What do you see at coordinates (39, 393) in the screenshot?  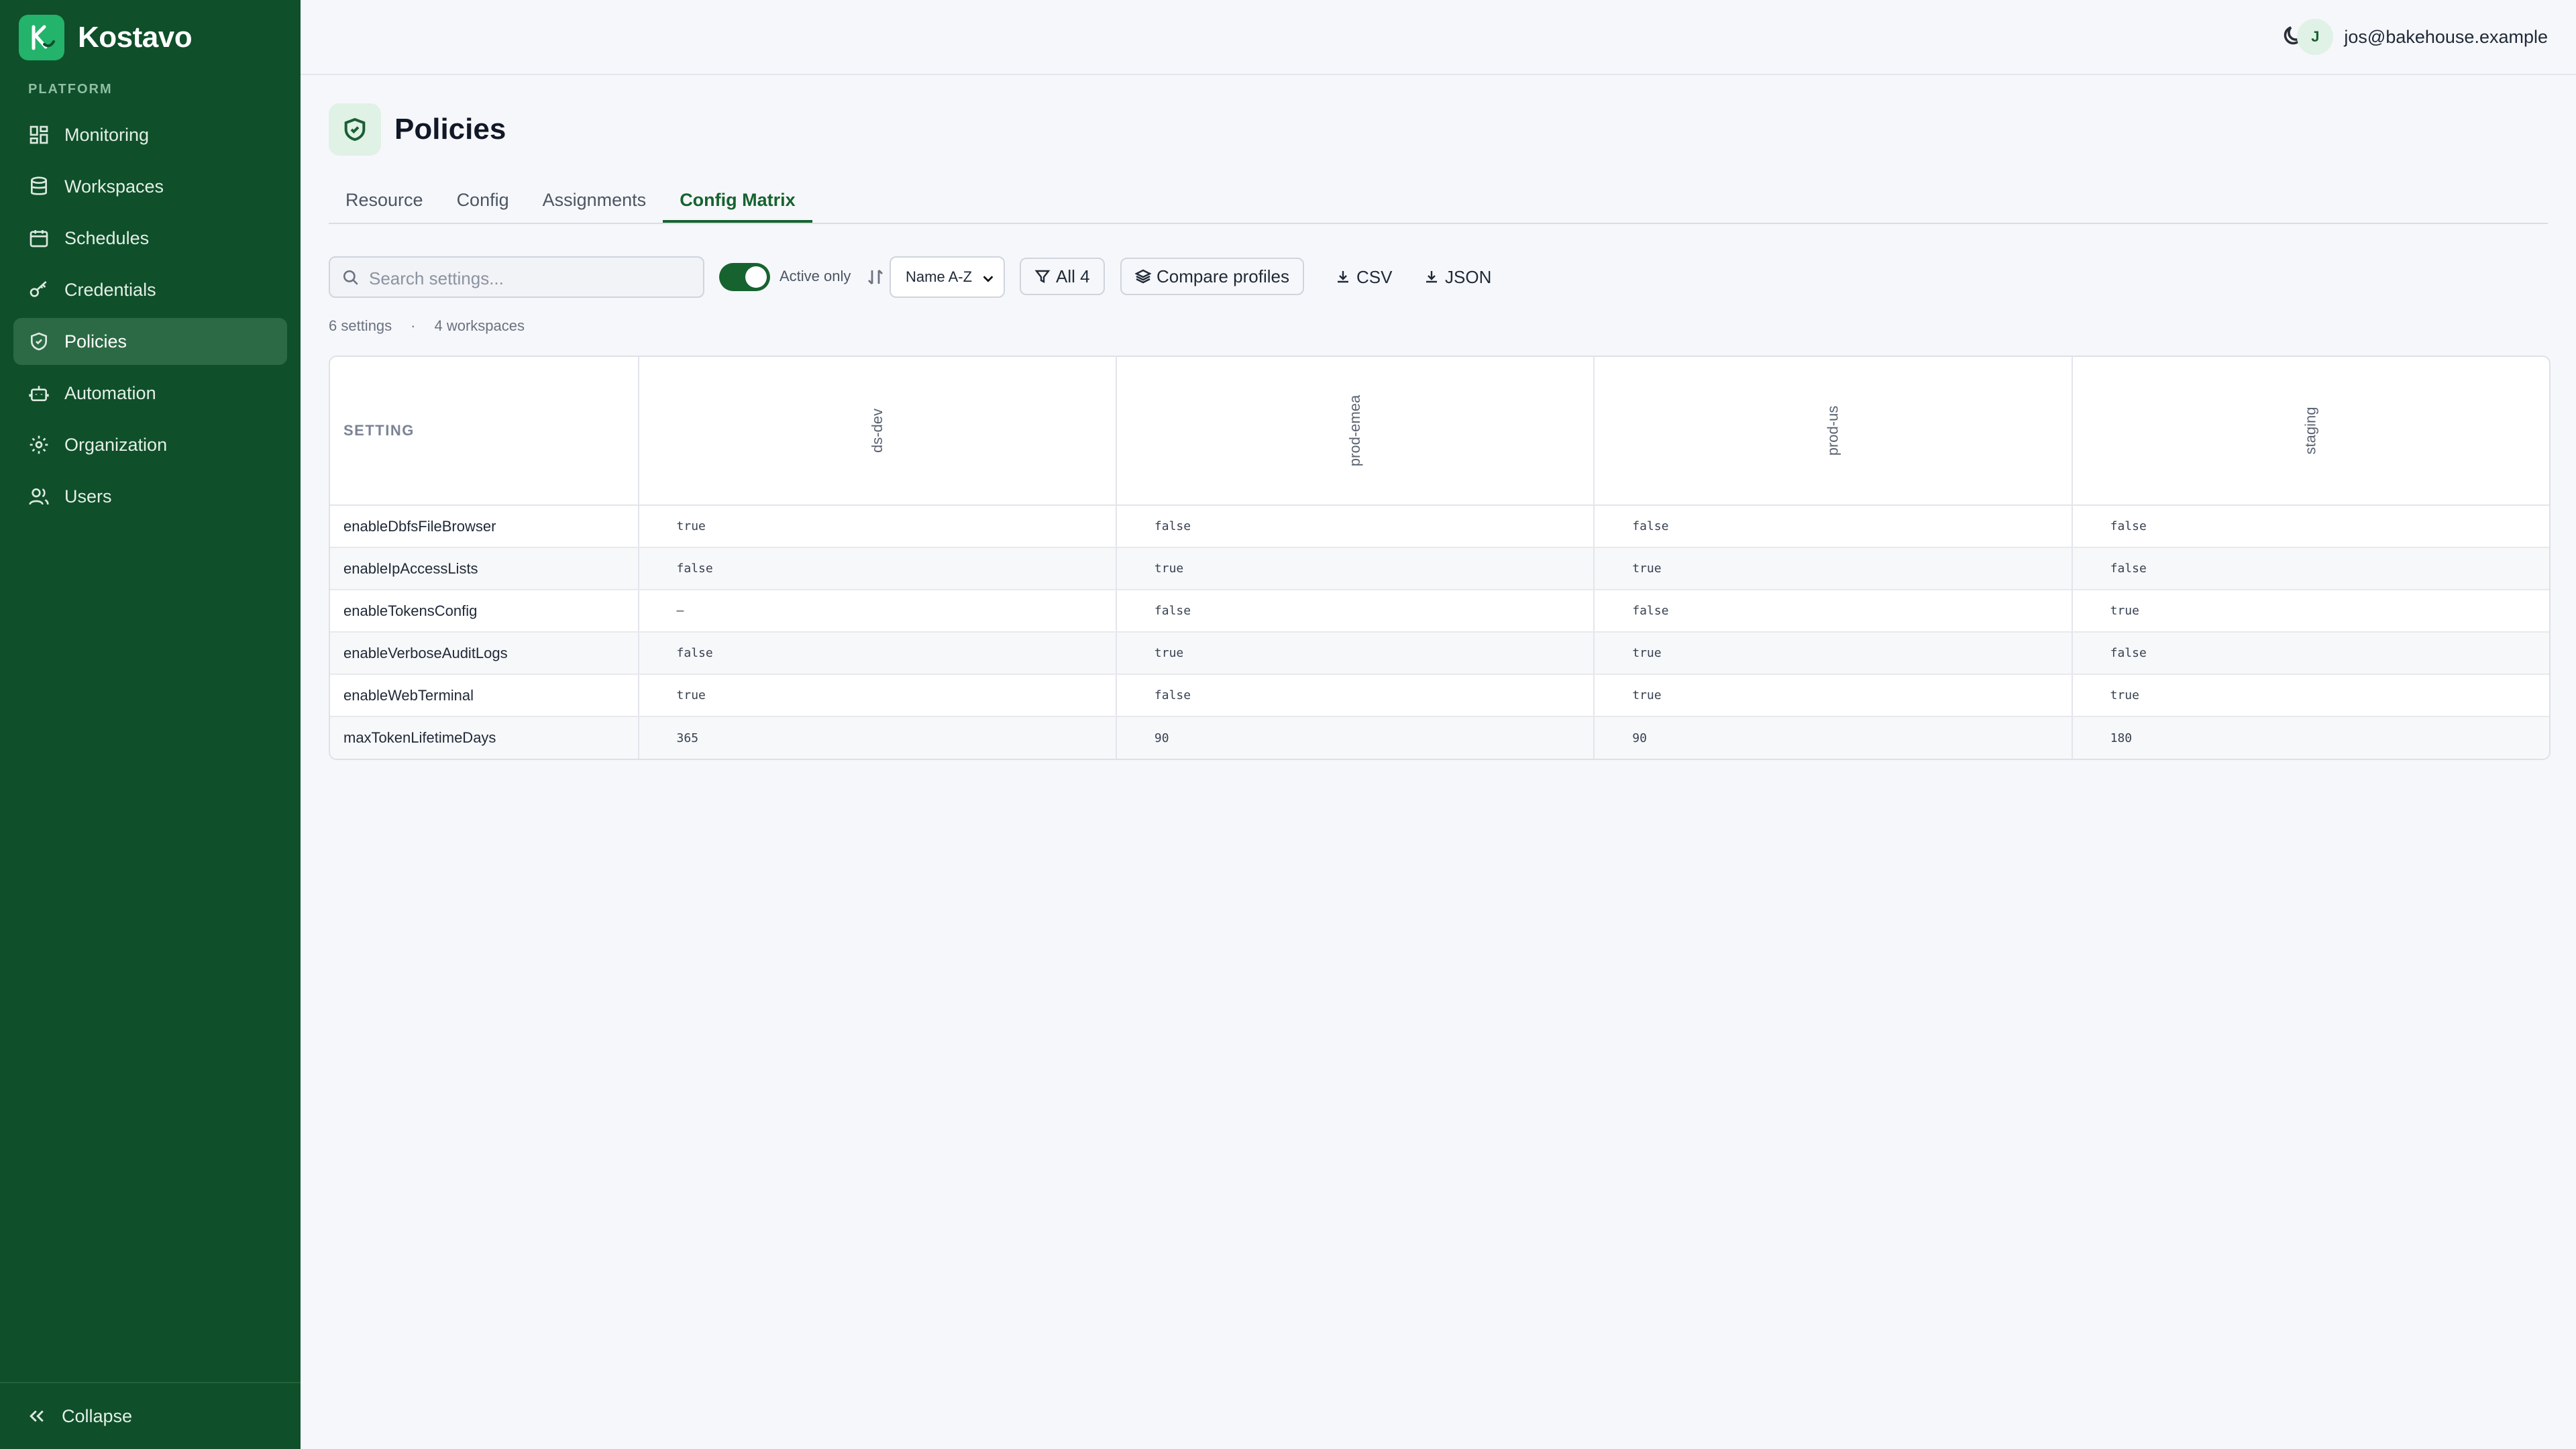 I see `robot-icon` at bounding box center [39, 393].